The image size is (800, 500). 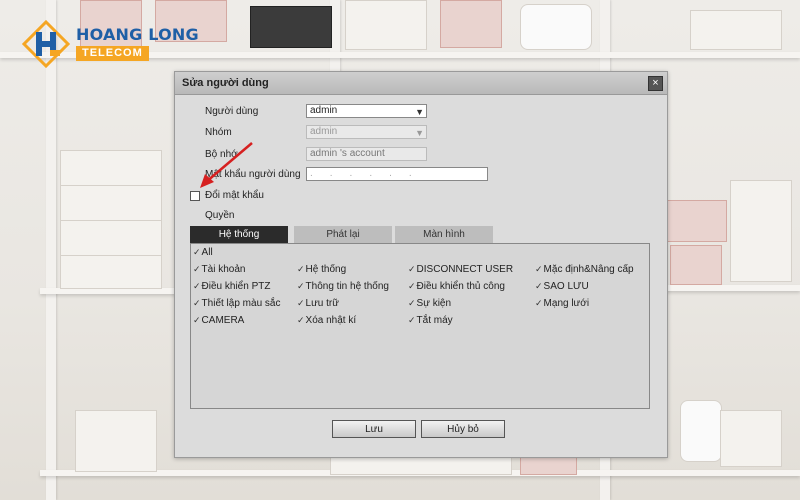 What do you see at coordinates (219, 269) in the screenshot?
I see `permission-item: ✓Tài khoản` at bounding box center [219, 269].